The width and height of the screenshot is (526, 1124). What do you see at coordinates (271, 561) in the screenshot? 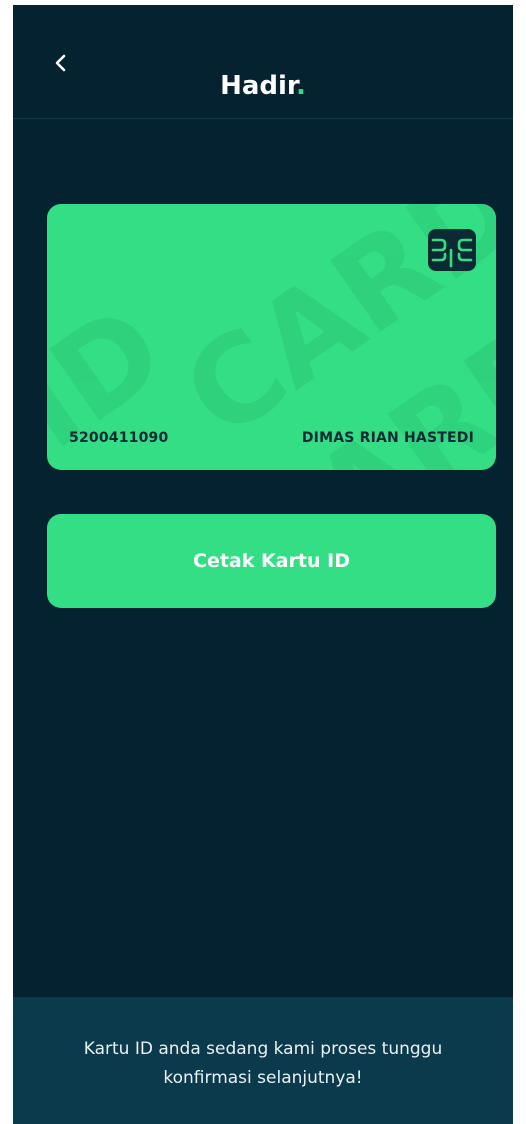
I see `print-id-card-button: Cetak Kartu ID` at bounding box center [271, 561].